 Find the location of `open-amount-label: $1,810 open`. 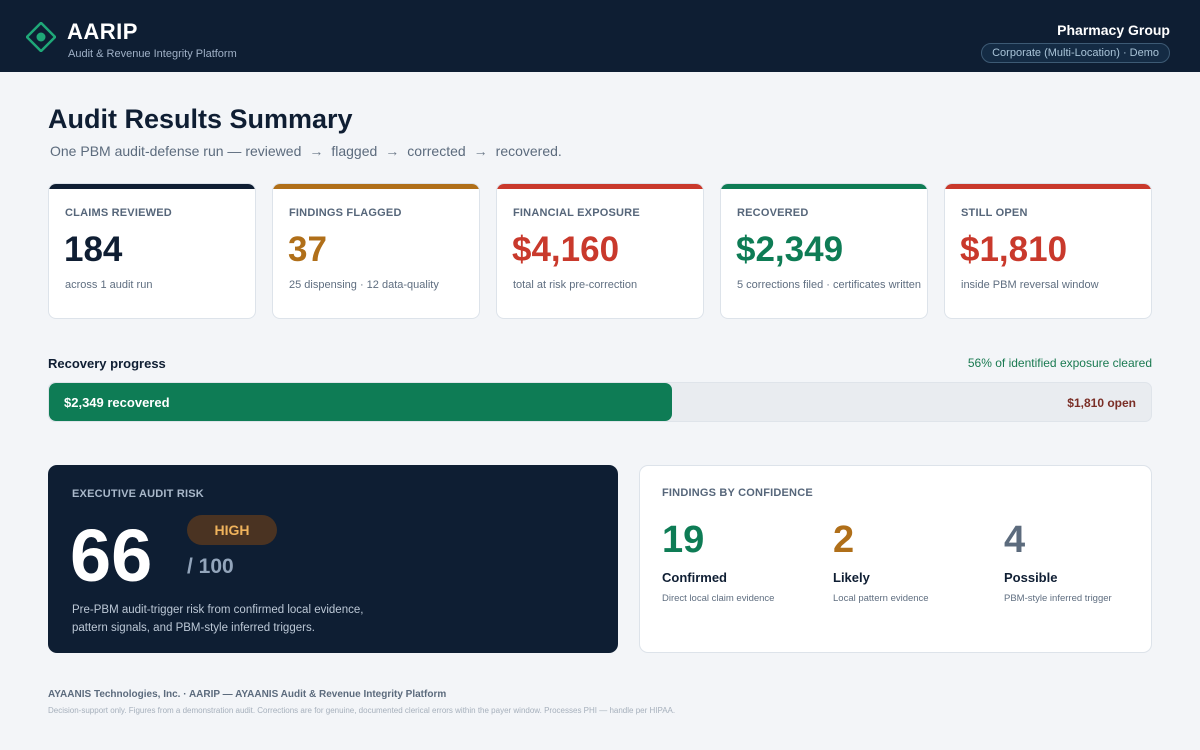

open-amount-label: $1,810 open is located at coordinates (1101, 403).